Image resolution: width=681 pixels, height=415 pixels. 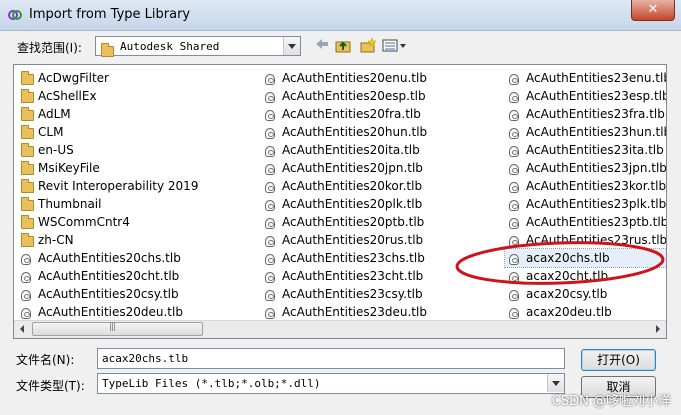 What do you see at coordinates (291, 46) in the screenshot?
I see `chevron-down-icon` at bounding box center [291, 46].